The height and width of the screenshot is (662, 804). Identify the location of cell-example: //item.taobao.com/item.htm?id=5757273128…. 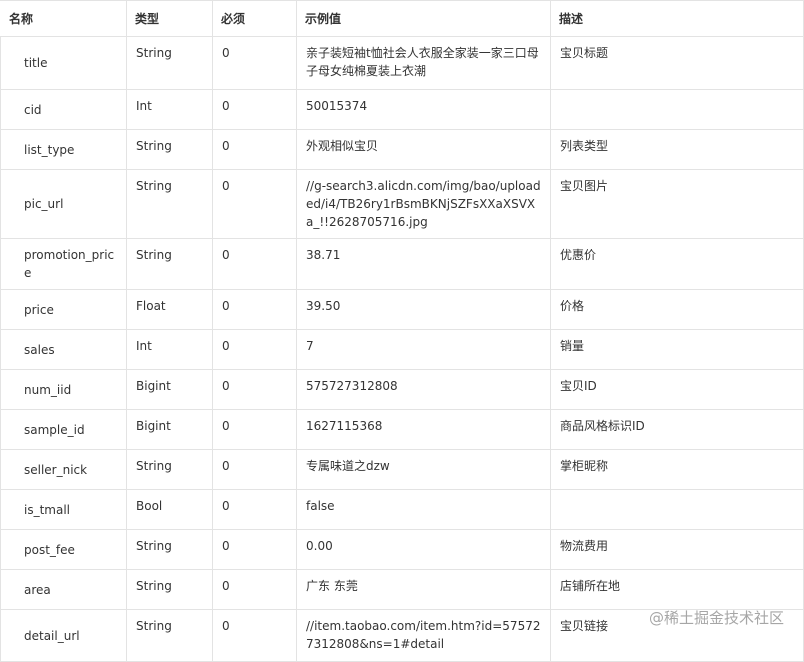
(423, 635).